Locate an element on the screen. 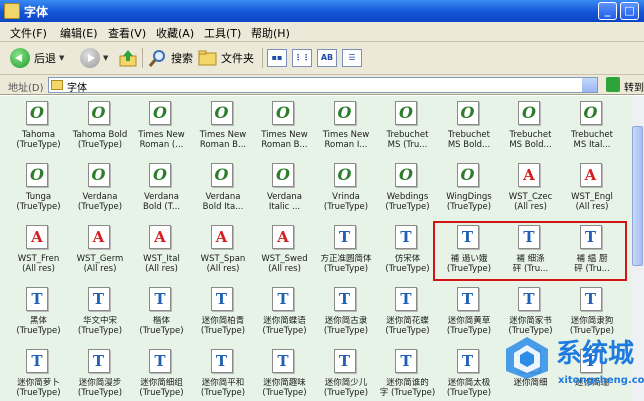 The height and width of the screenshot is (401, 644). folders-label: 文件夹 is located at coordinates (237, 58).